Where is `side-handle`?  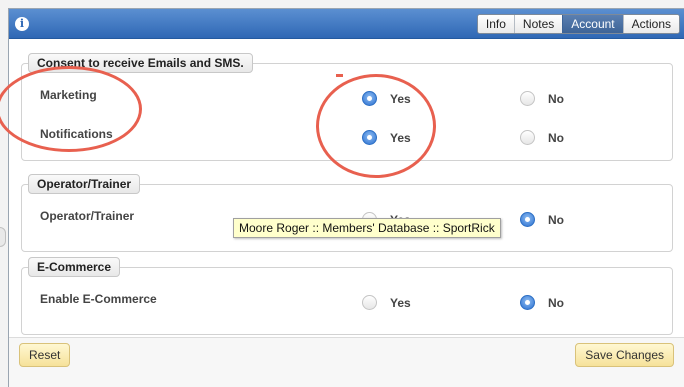 side-handle is located at coordinates (3, 237).